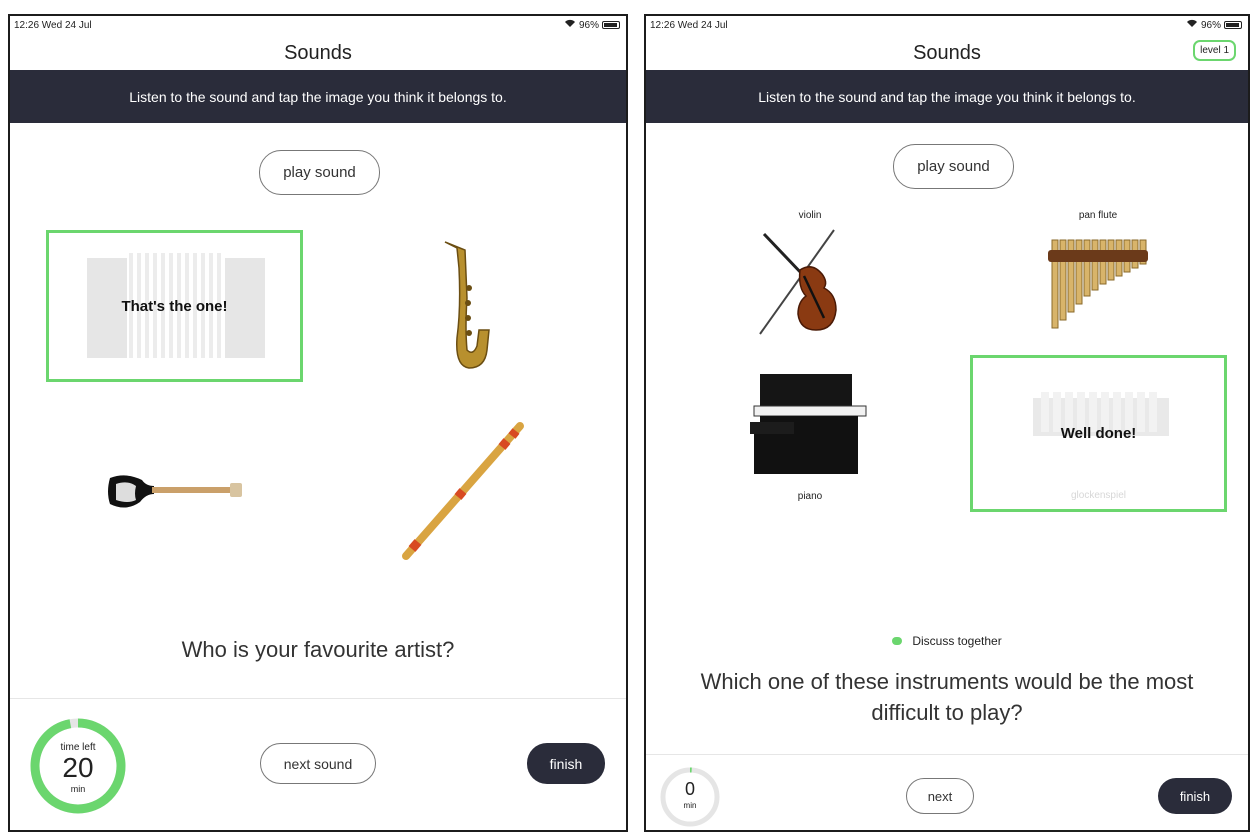 The image size is (1250, 832). Describe the element at coordinates (957, 641) in the screenshot. I see `discuss-text: Discuss together` at that location.